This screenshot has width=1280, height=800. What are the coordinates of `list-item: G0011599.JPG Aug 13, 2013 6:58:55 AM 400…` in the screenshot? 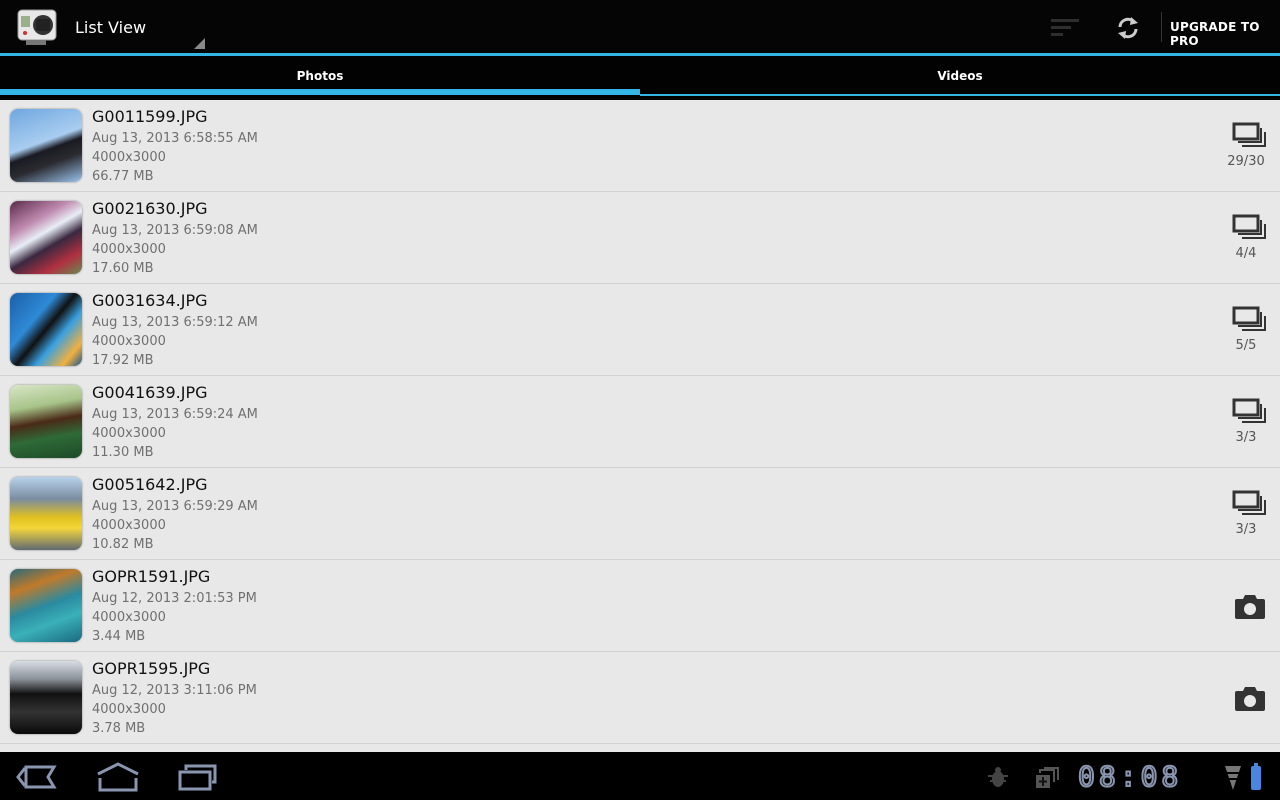 It's located at (640, 146).